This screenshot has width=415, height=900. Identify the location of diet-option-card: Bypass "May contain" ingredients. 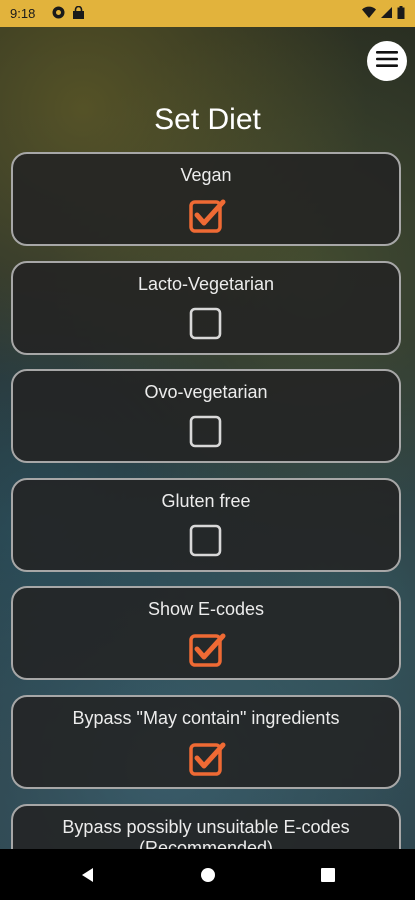
(206, 742).